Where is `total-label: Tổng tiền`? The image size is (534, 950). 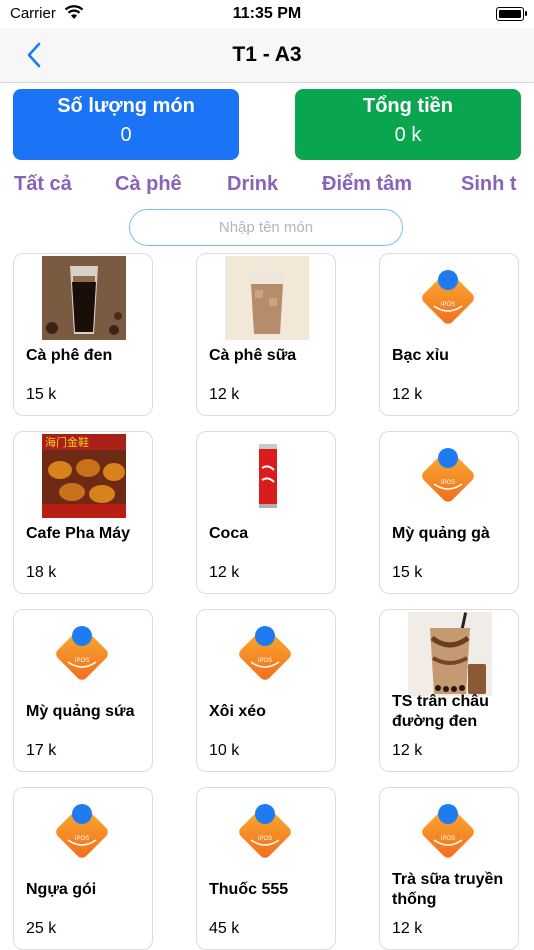 total-label: Tổng tiền is located at coordinates (408, 106).